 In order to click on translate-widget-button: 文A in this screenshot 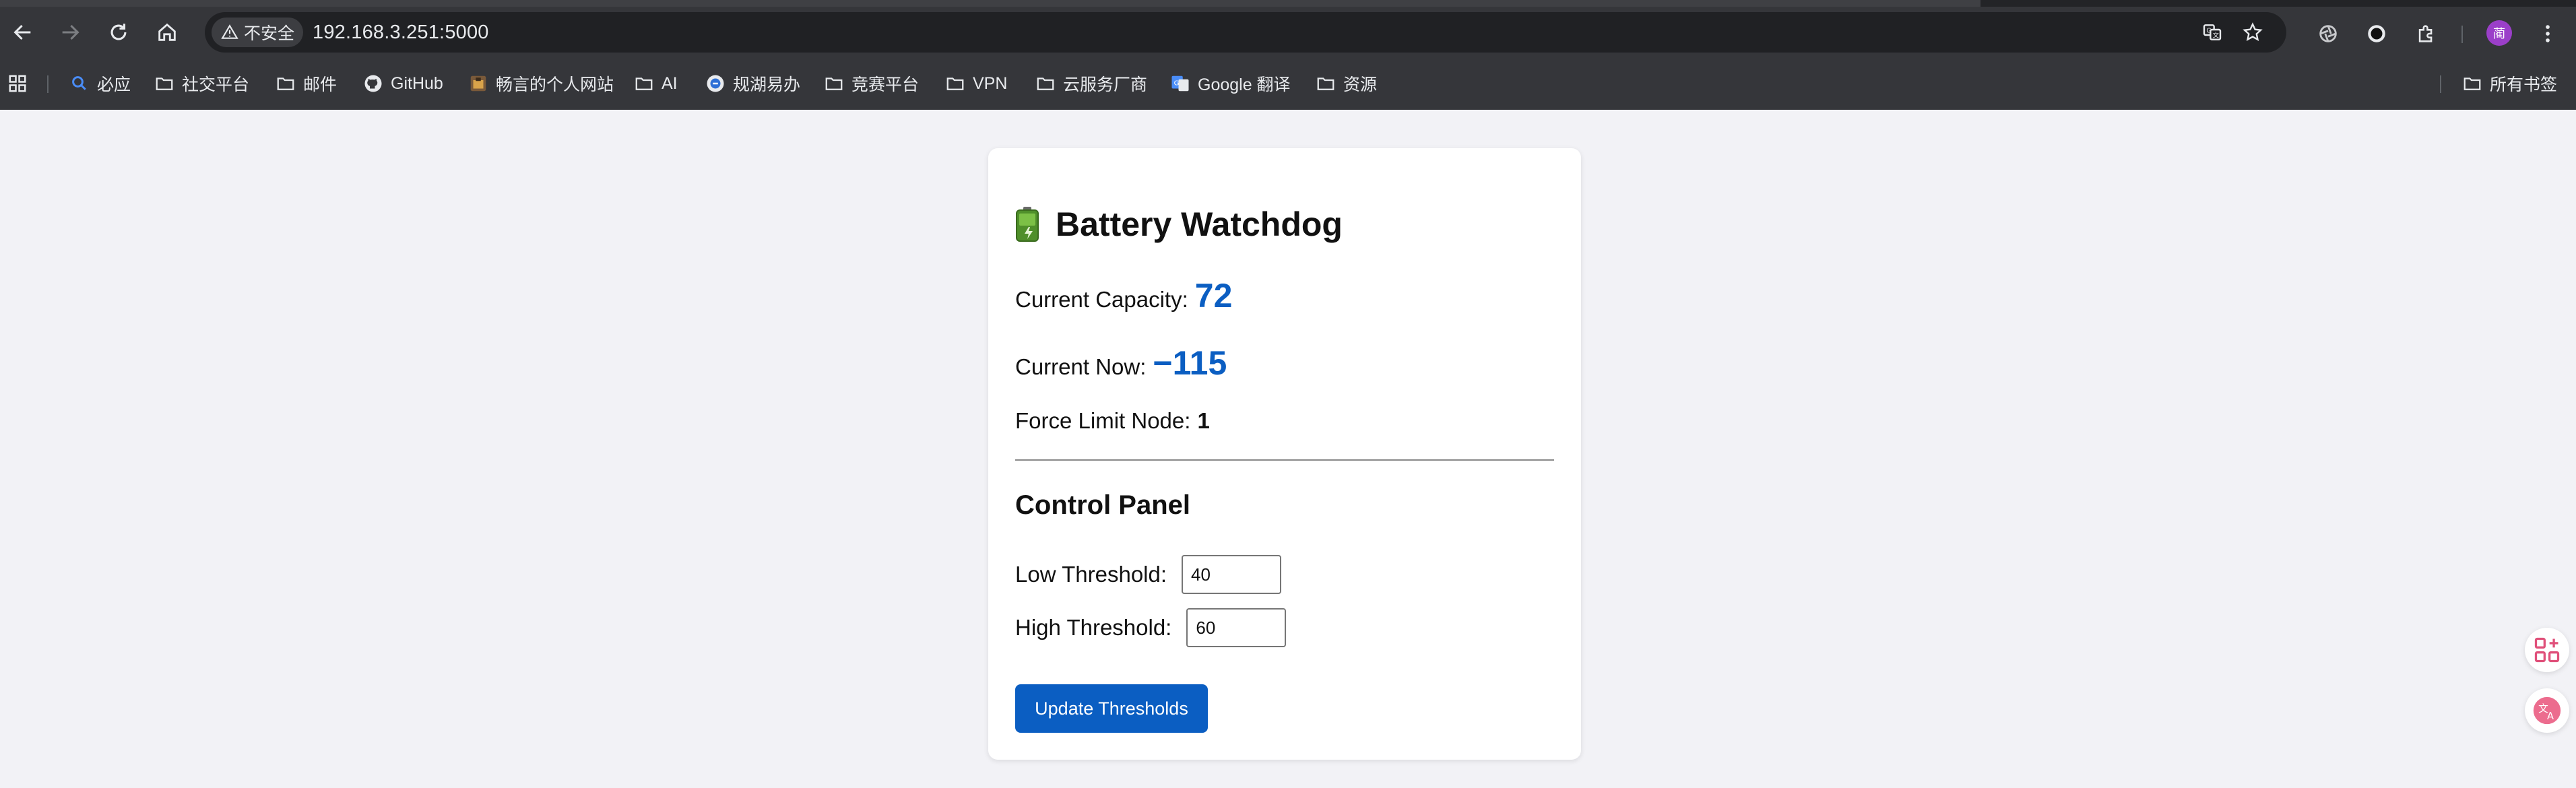, I will do `click(2547, 711)`.